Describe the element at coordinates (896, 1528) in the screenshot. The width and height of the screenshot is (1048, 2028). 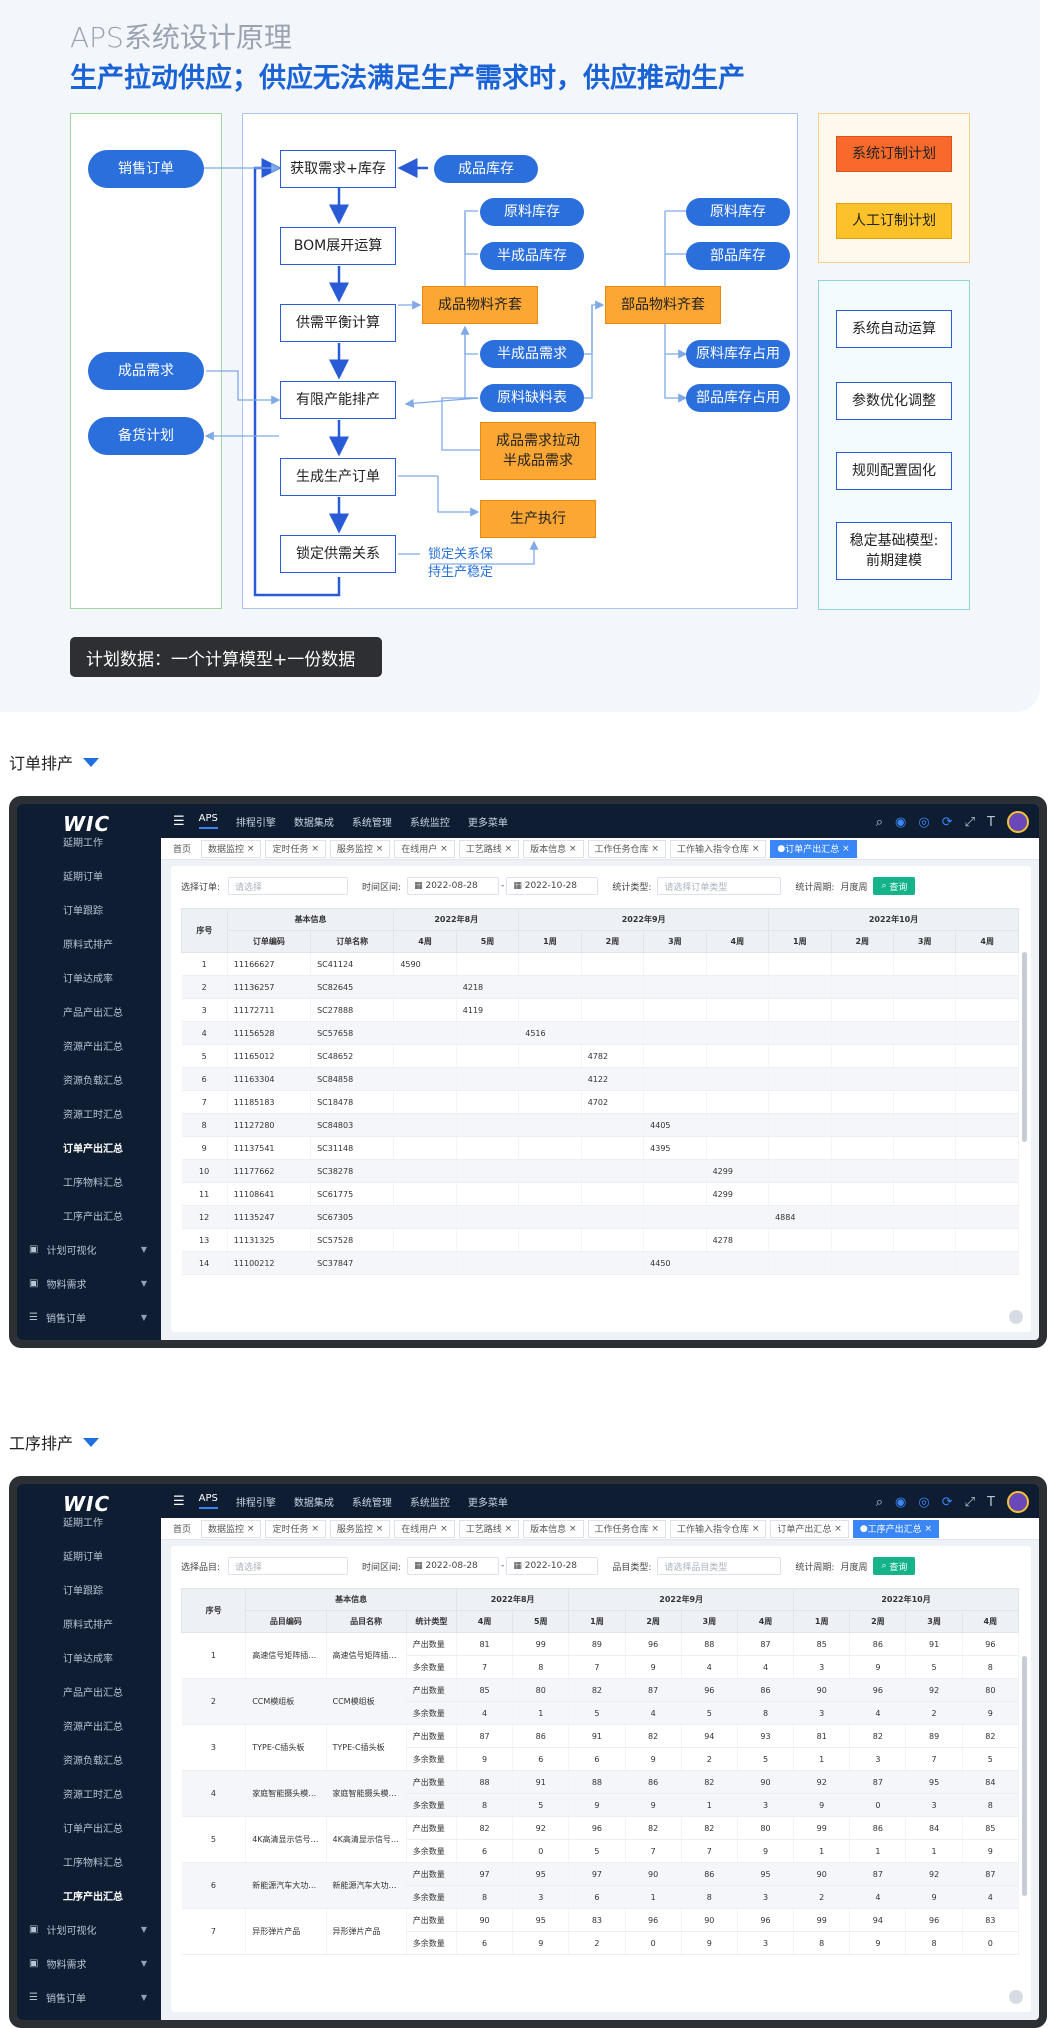
I see `tab-process-output: ● 工序产出汇总 ×` at that location.